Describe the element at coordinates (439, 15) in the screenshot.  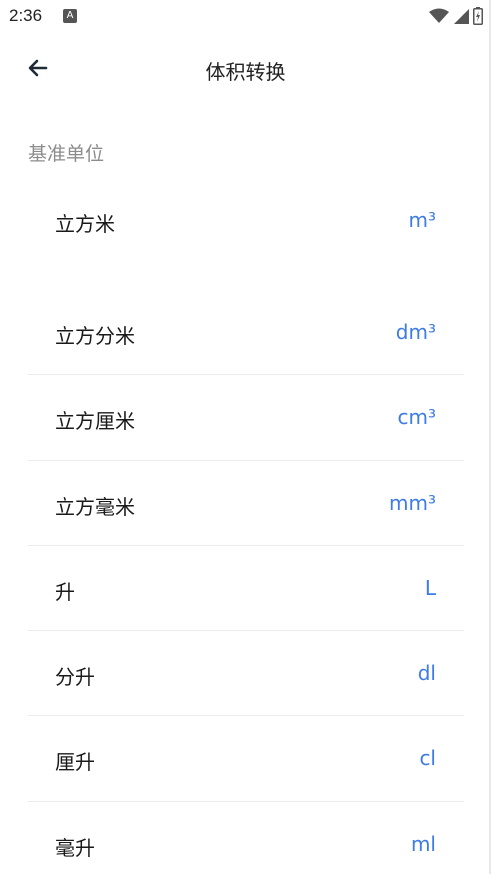
I see `wifi-icon` at that location.